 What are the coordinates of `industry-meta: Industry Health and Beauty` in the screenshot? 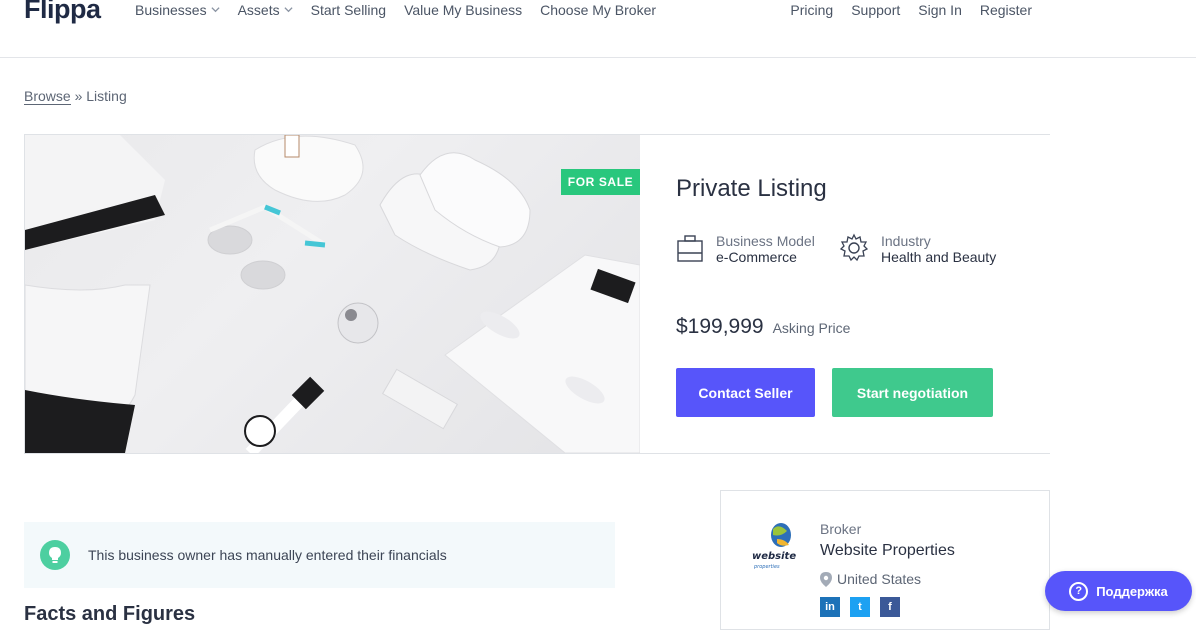 It's located at (917, 249).